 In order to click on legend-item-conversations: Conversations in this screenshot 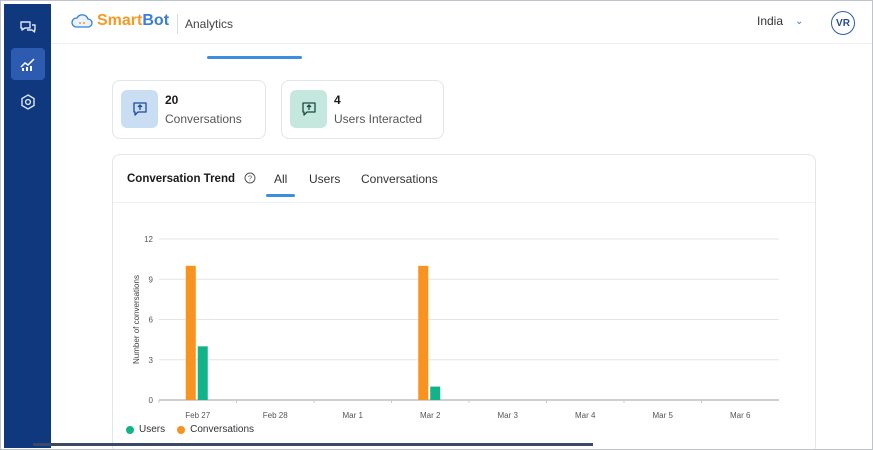, I will do `click(215, 429)`.